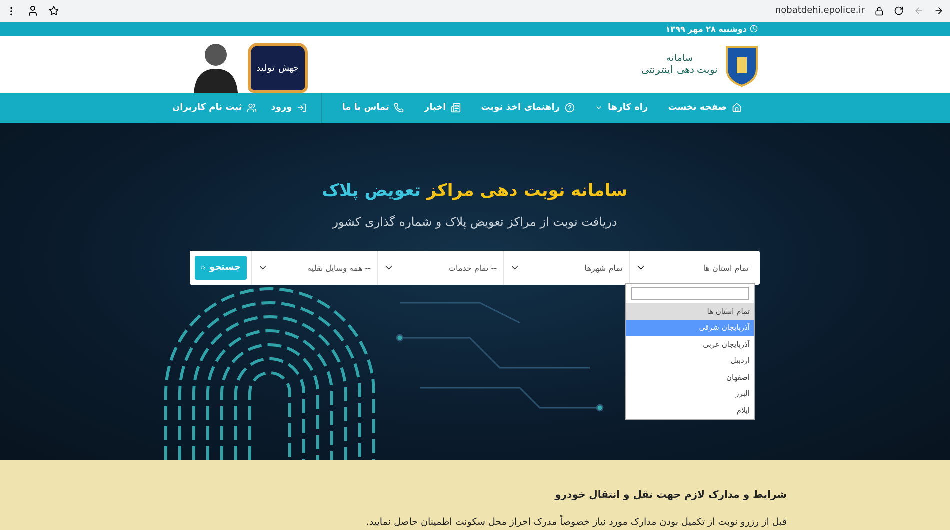  What do you see at coordinates (670, 495) in the screenshot?
I see `section-heading: شرایط و مدارک لازم جهت نقل و انتقال خودرو` at bounding box center [670, 495].